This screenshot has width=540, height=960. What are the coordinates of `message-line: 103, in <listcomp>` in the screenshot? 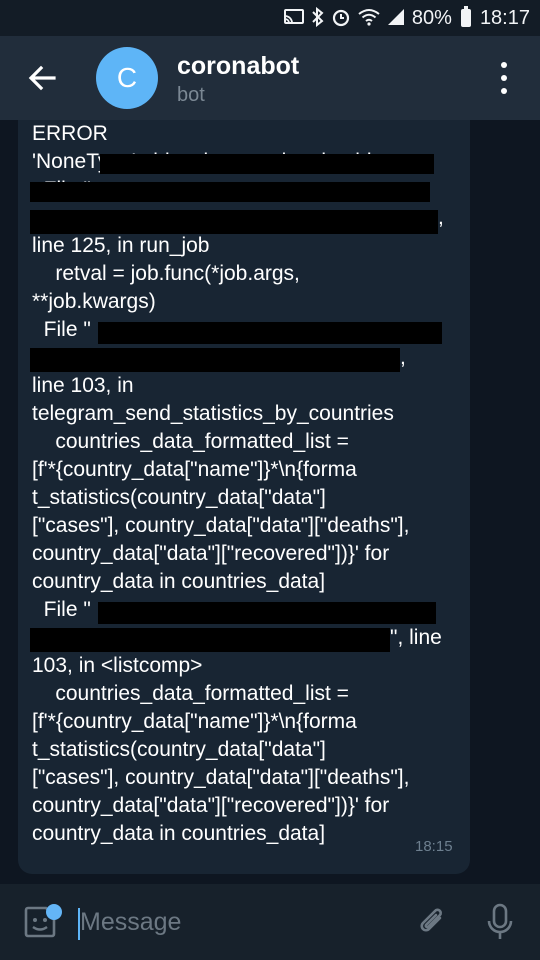 It's located at (117, 665).